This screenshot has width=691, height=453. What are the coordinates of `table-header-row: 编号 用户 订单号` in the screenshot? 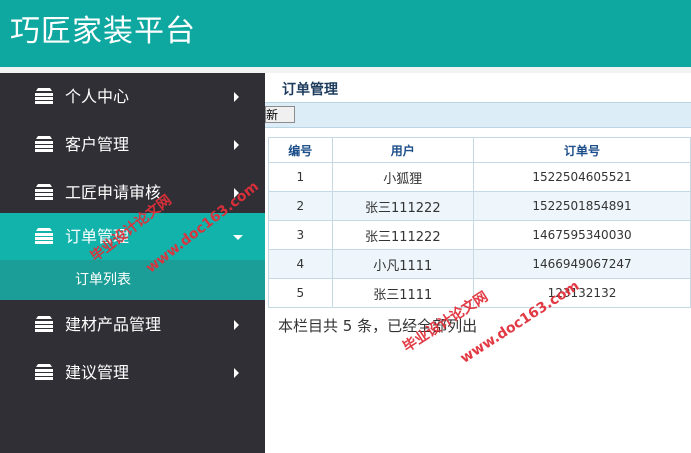 It's located at (479, 150).